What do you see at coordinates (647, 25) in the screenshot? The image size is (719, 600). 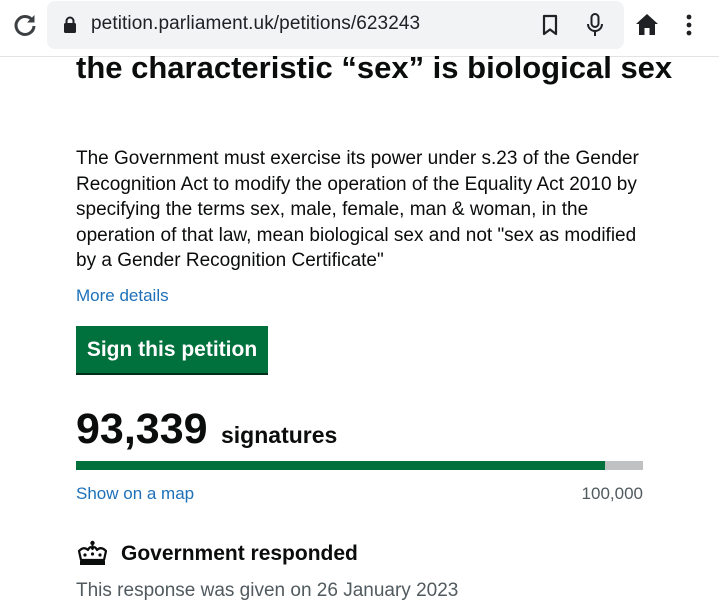 I see `home-icon` at bounding box center [647, 25].